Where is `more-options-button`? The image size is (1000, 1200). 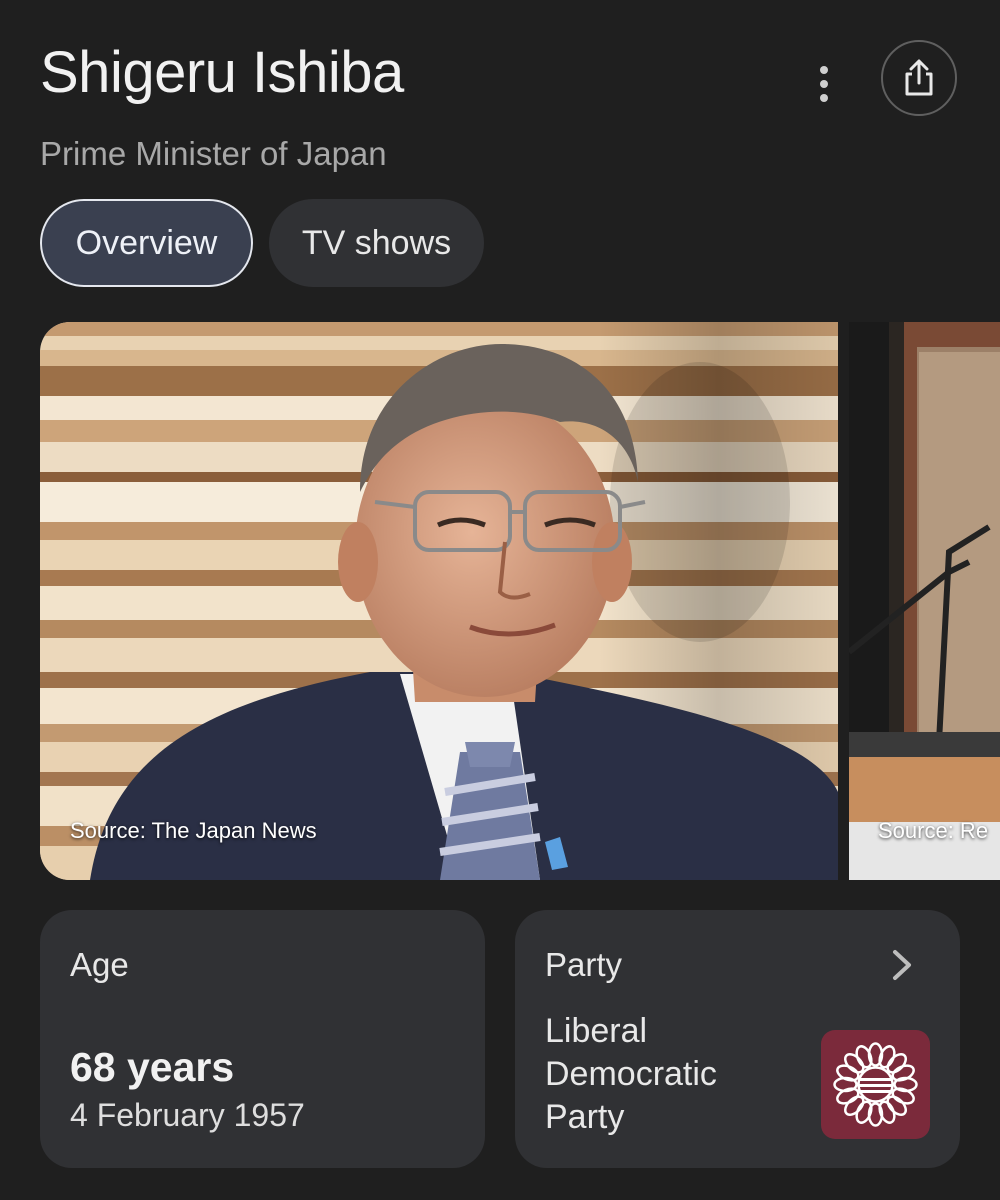
more-options-button is located at coordinates (824, 84).